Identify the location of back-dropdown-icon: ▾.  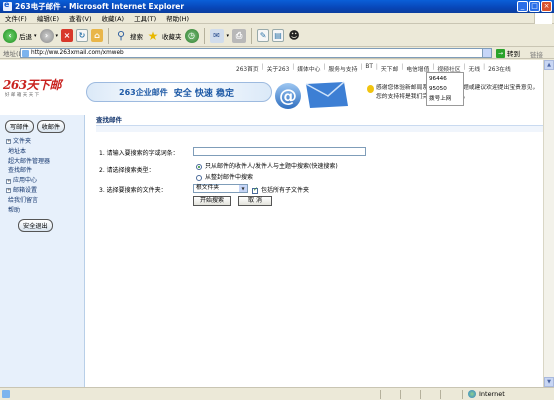
(35, 36).